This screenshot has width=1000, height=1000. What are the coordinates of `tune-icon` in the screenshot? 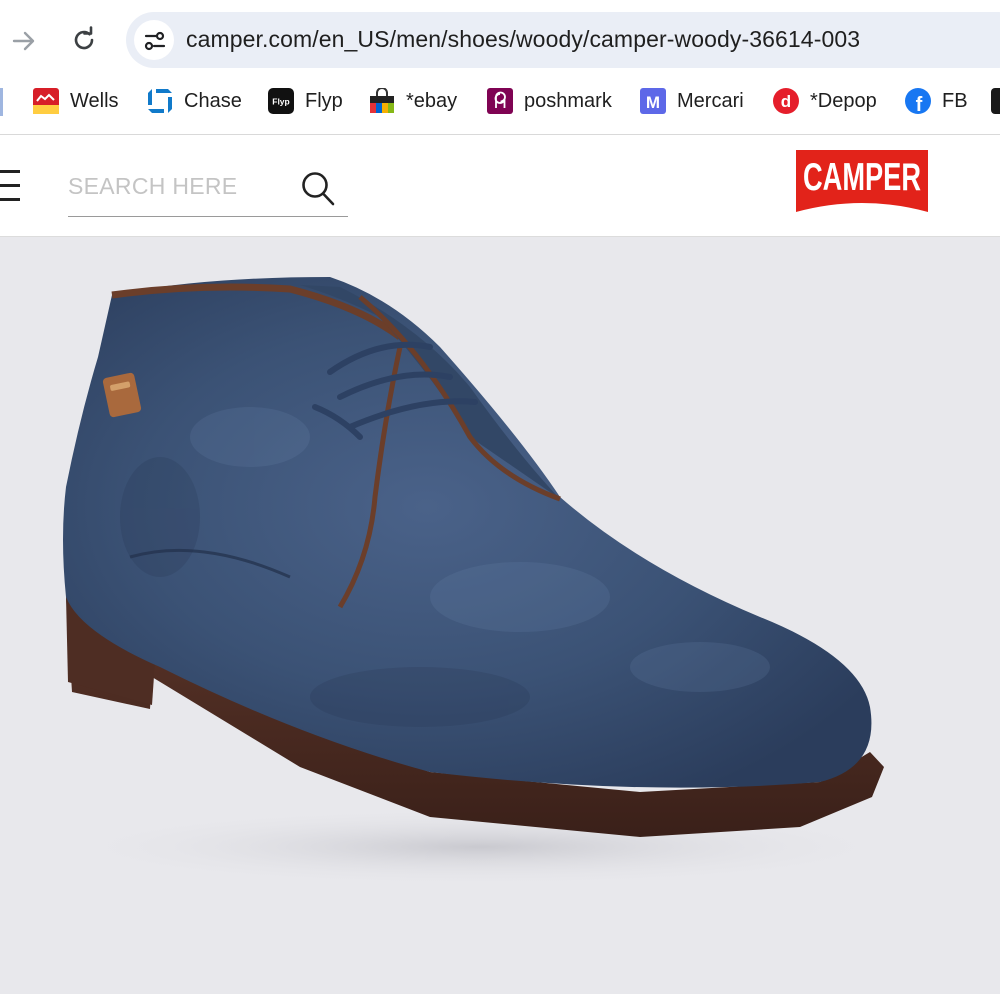 It's located at (155, 41).